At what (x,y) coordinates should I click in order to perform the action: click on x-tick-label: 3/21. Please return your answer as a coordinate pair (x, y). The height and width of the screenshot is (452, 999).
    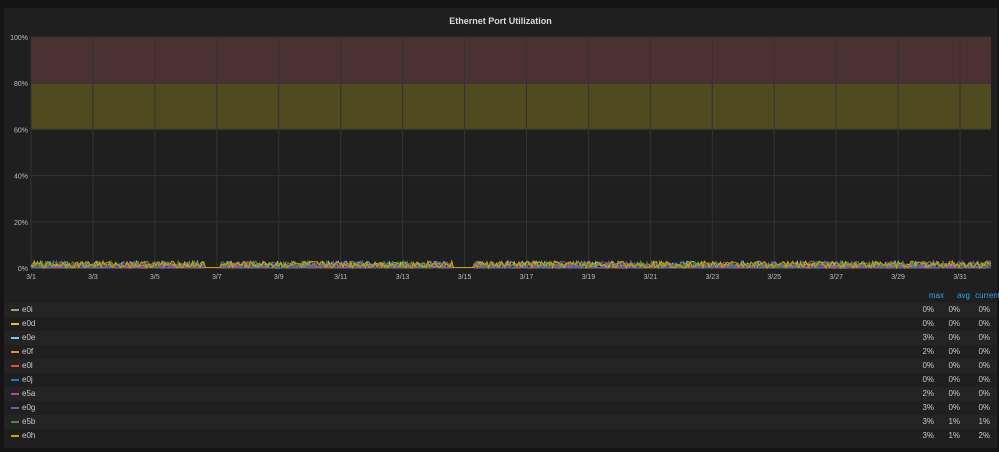
    Looking at the image, I should click on (651, 277).